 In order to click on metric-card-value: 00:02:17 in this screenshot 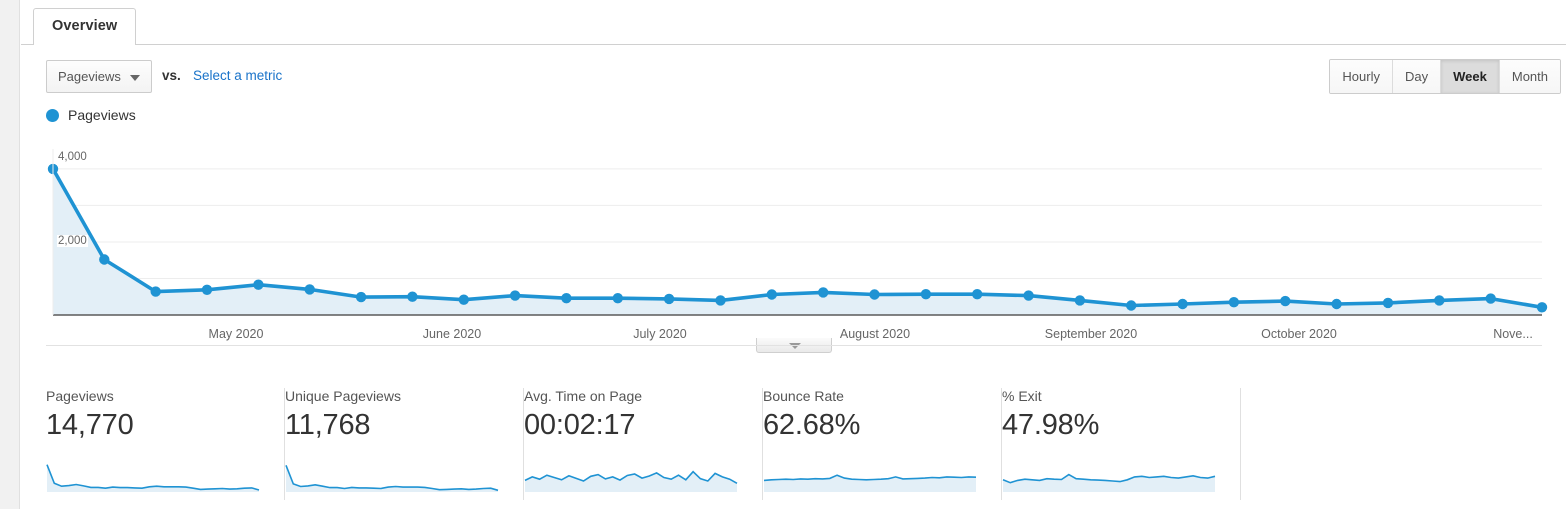, I will do `click(580, 425)`.